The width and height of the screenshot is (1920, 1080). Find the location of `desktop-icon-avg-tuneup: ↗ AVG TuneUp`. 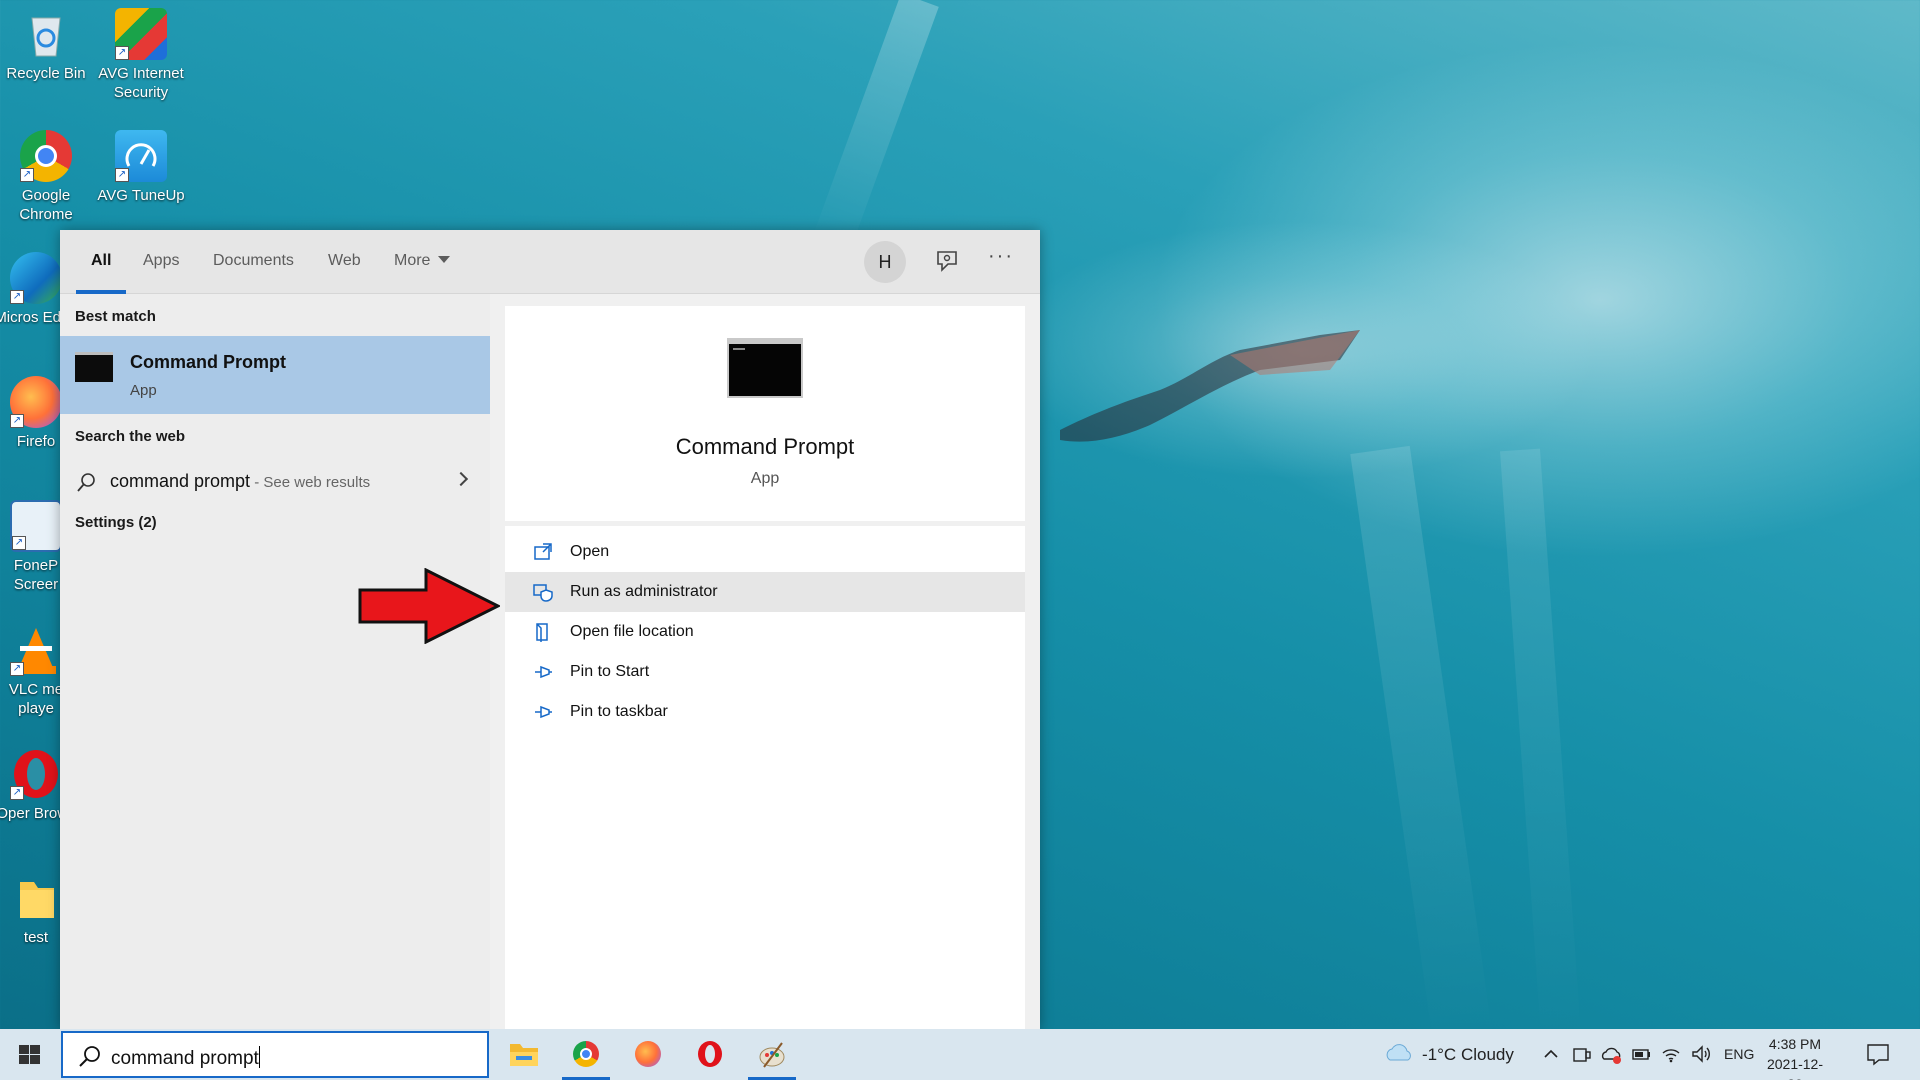

desktop-icon-avg-tuneup: ↗ AVG TuneUp is located at coordinates (141, 167).